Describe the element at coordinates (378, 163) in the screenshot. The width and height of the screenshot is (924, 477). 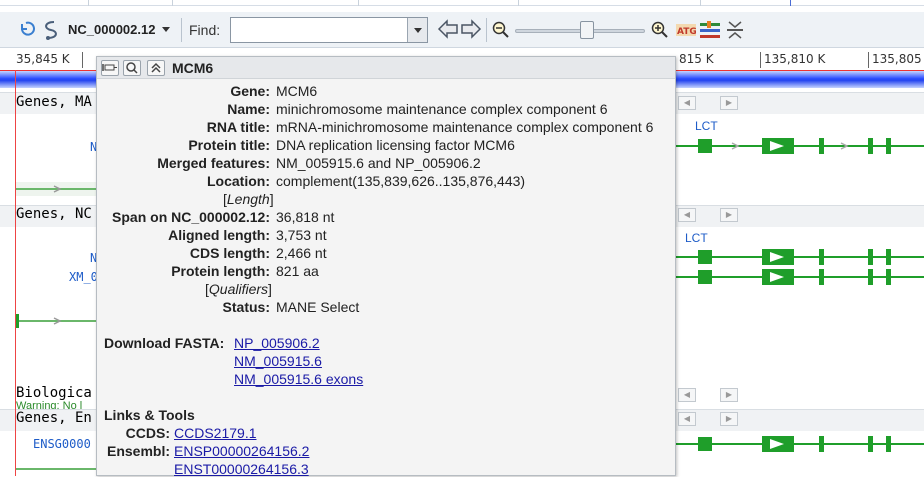
I see `field-value: NM_005915.6 and NP_005906.2` at that location.